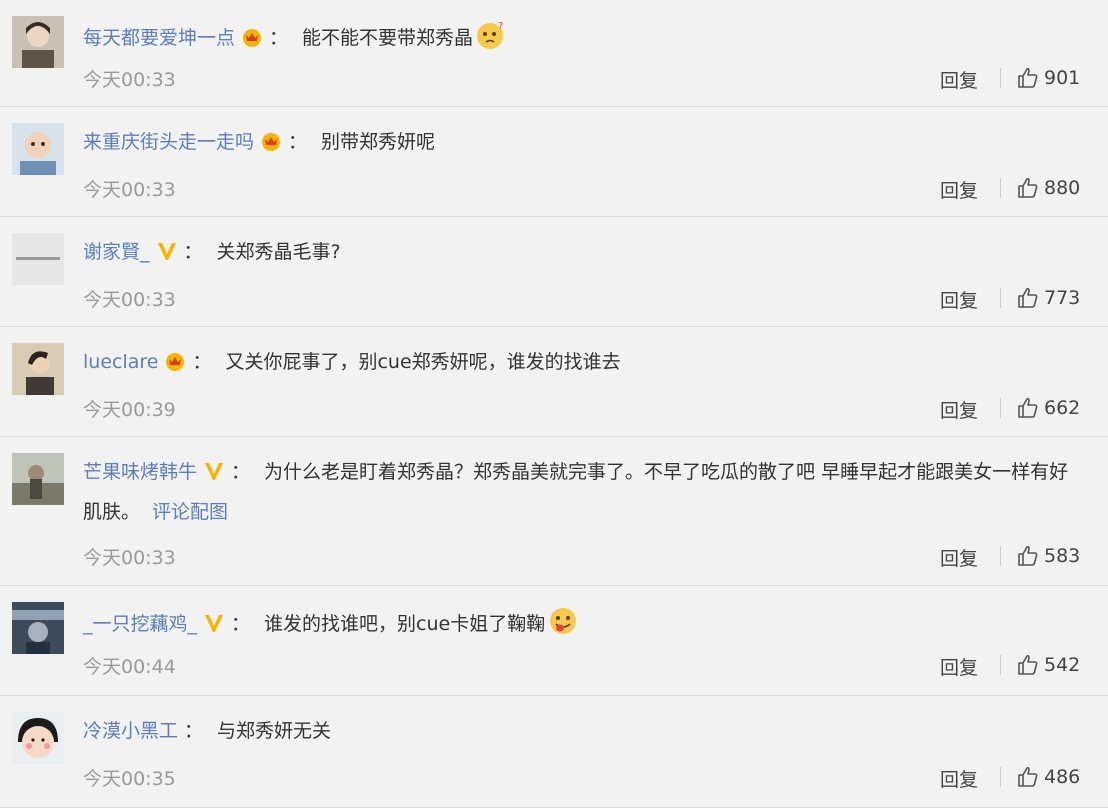 Image resolution: width=1108 pixels, height=808 pixels. I want to click on like-count: 542, so click(1062, 665).